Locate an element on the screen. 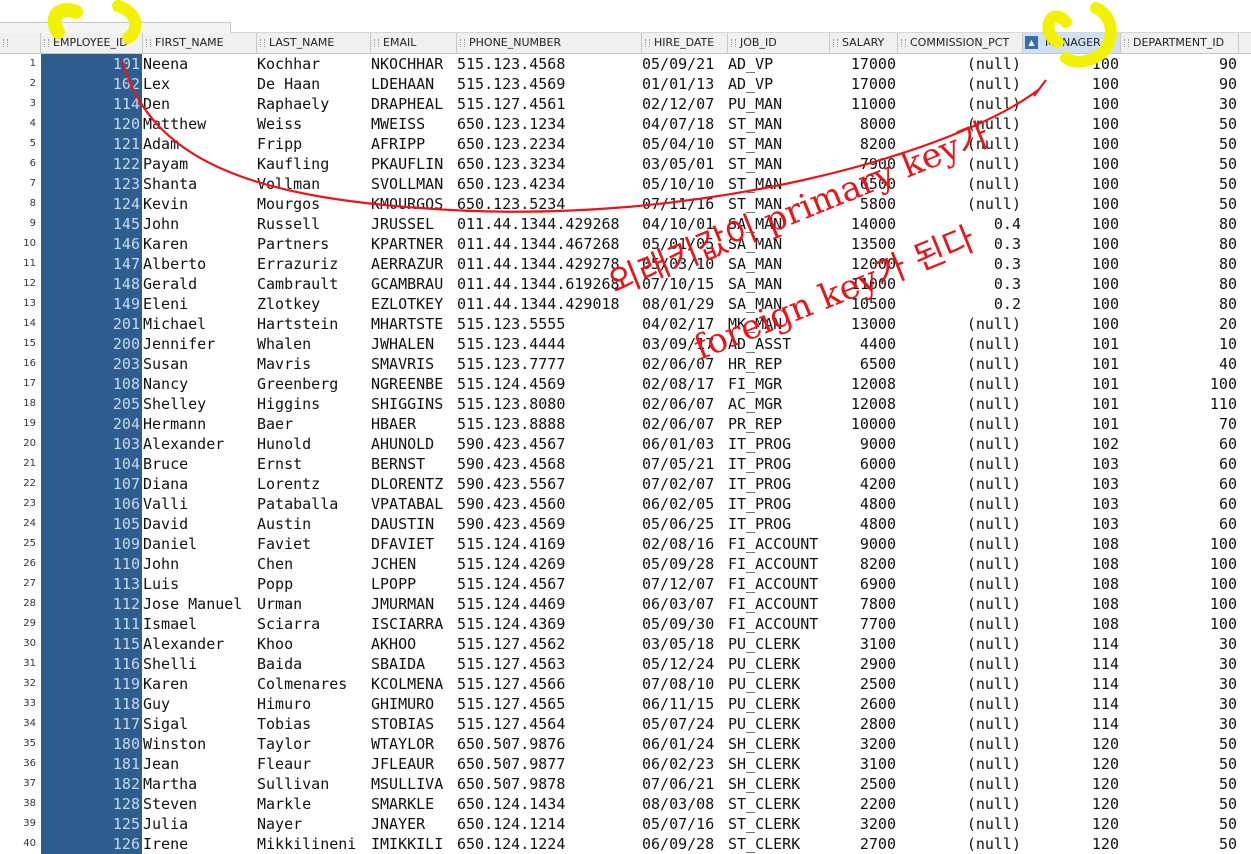 Image resolution: width=1251 pixels, height=854 pixels. cell-employee-id: 118 is located at coordinates (91, 704).